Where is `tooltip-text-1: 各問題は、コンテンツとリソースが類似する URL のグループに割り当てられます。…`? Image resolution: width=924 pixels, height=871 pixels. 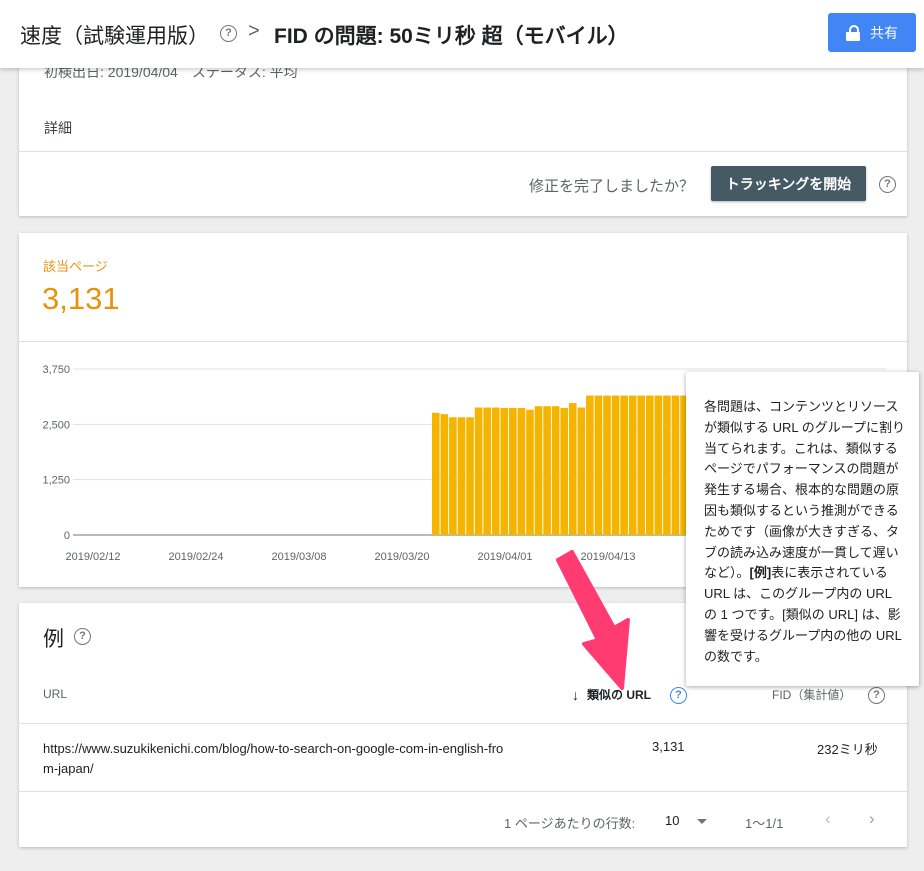 tooltip-text-1: 各問題は、コンテンツとリソースが類似する URL のグループに割り当てられます。… is located at coordinates (804, 490).